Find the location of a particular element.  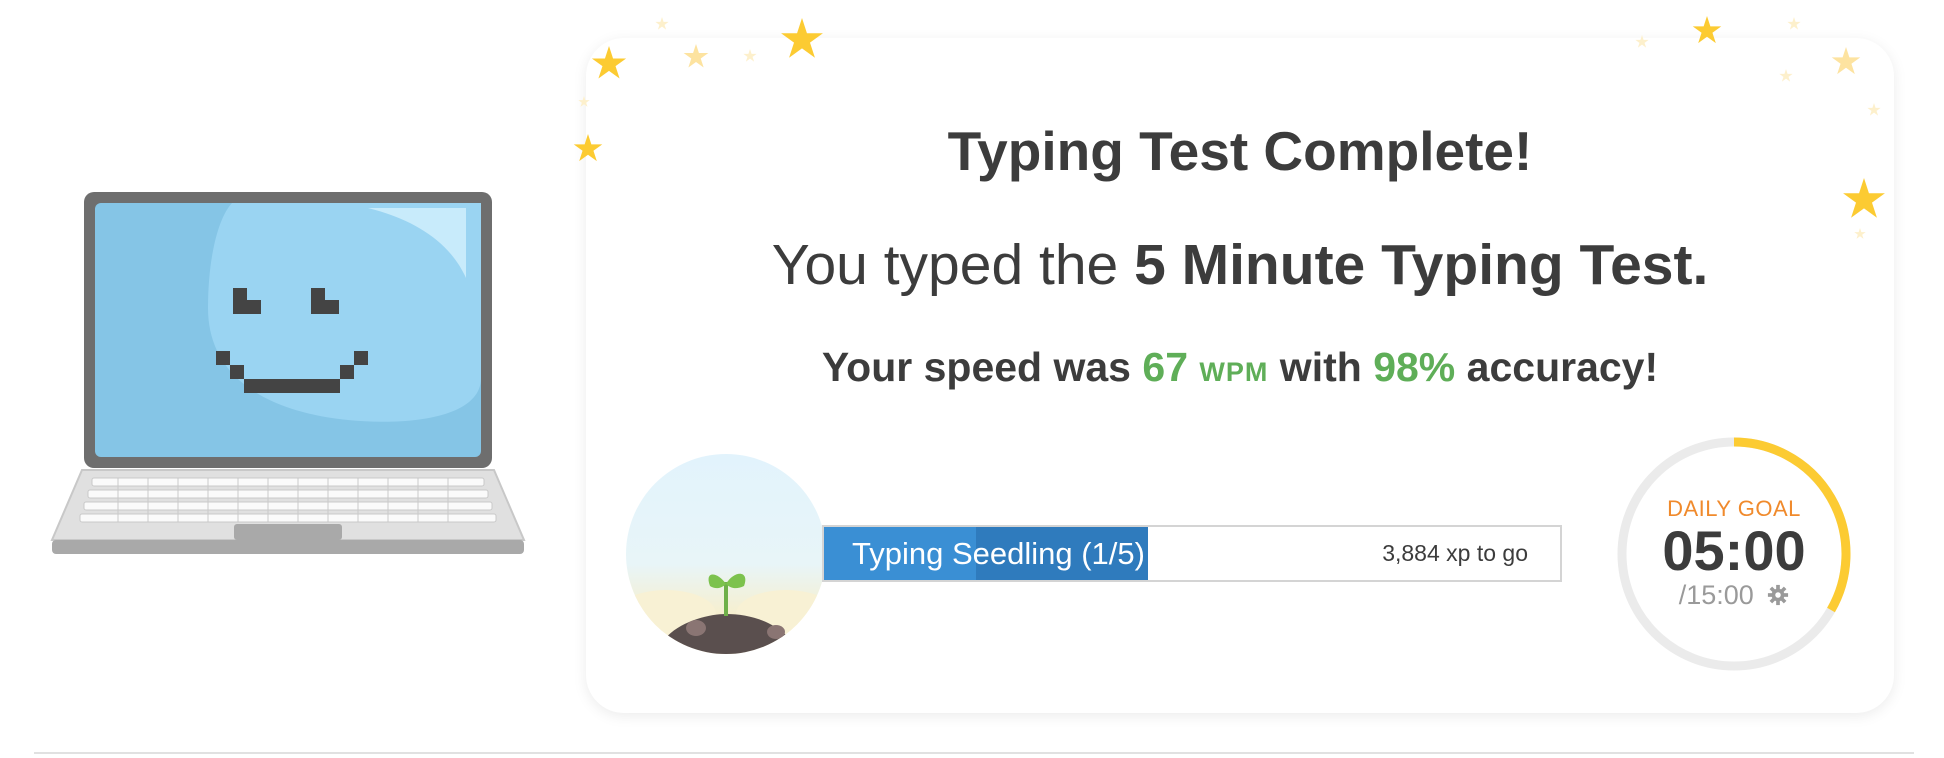

speed-prefix: Your speed was is located at coordinates (976, 367).